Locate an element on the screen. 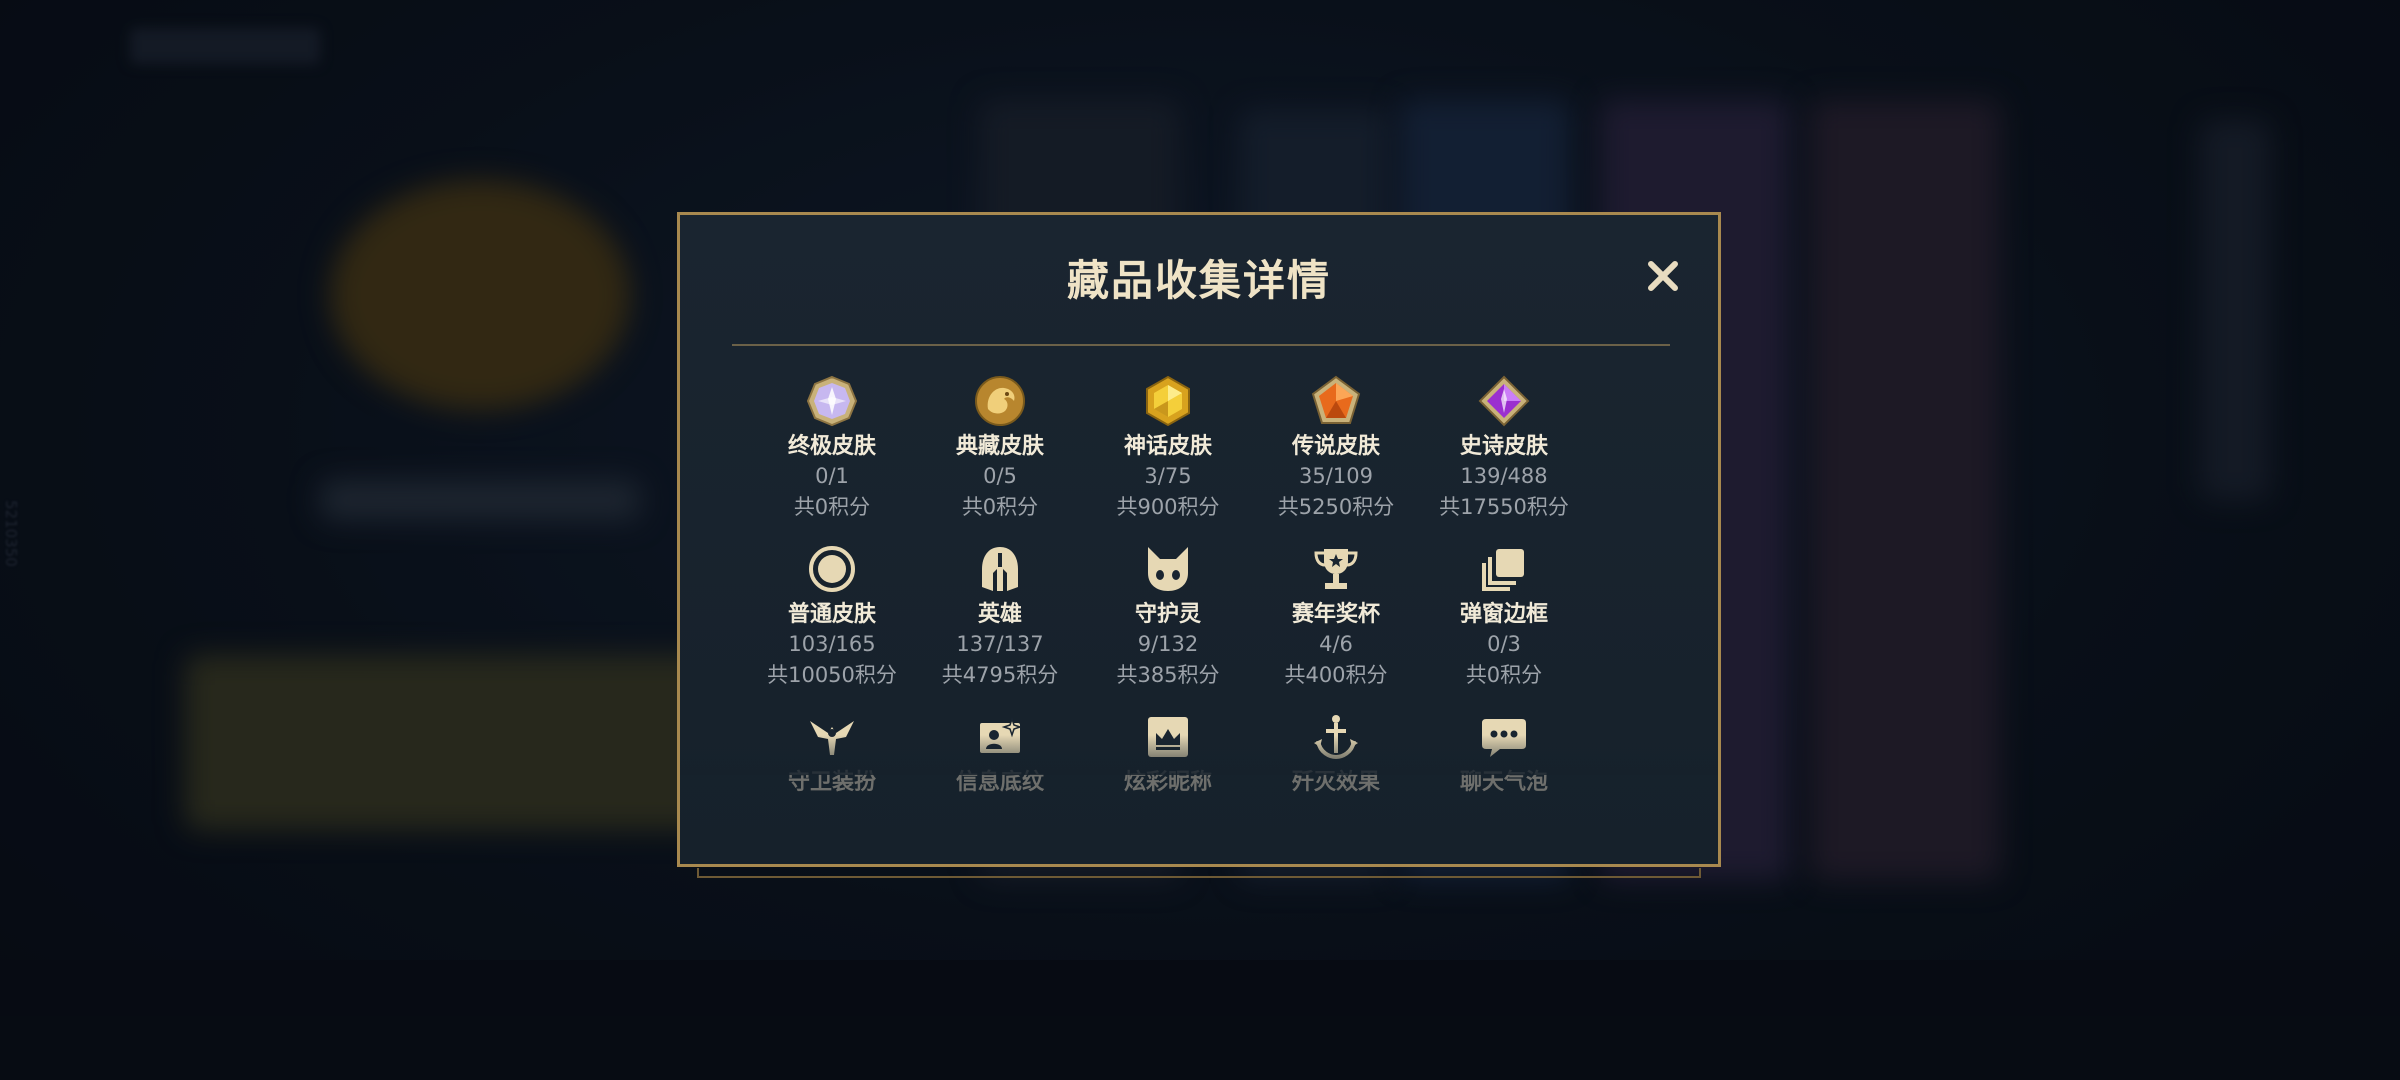 The width and height of the screenshot is (2400, 1080). category-name: 信息底纹 is located at coordinates (999, 782).